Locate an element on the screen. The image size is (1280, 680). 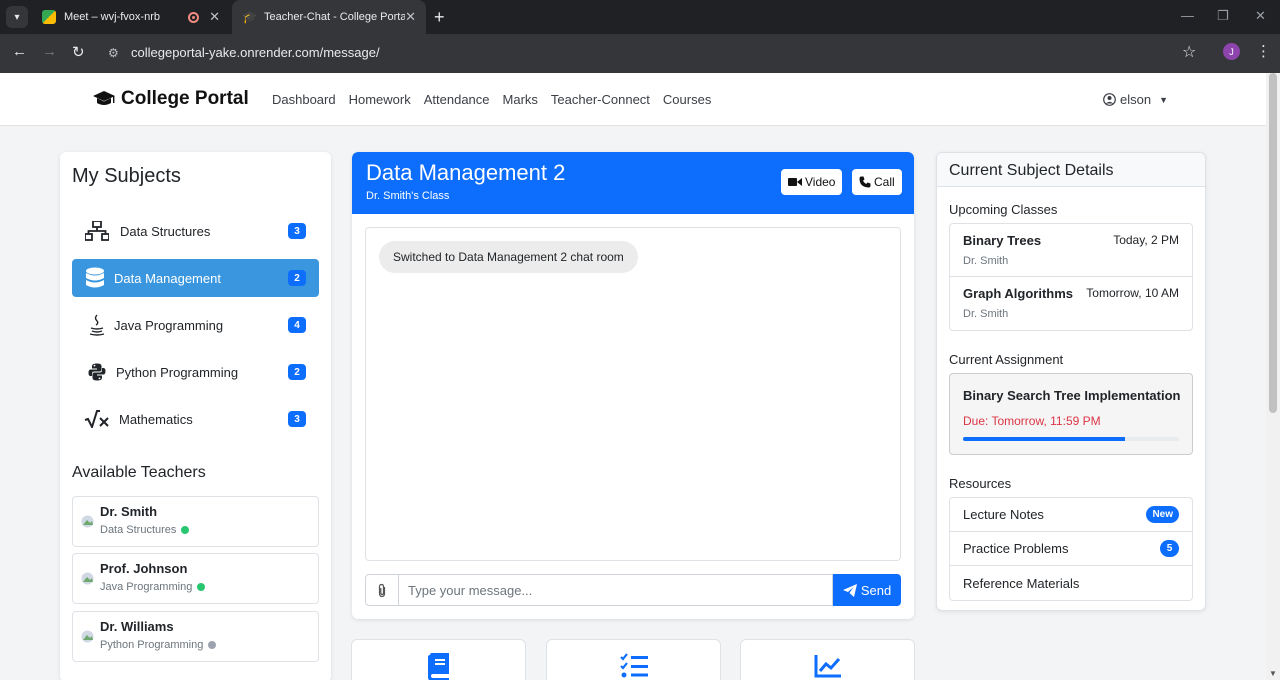
book-icon is located at coordinates (438, 666).